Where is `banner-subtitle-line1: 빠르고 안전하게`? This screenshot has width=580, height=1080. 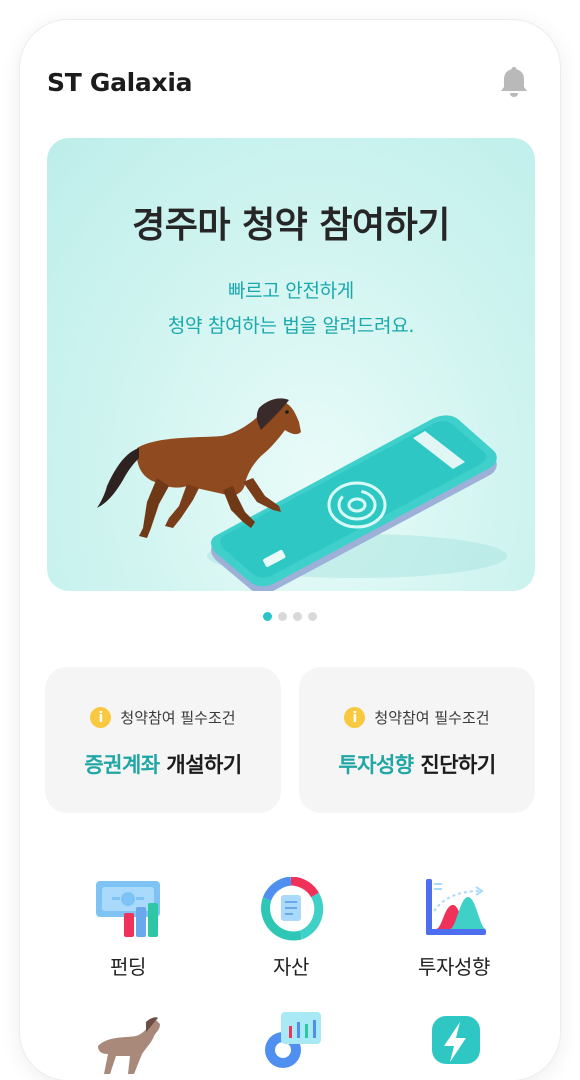 banner-subtitle-line1: 빠르고 안전하게 is located at coordinates (290, 291).